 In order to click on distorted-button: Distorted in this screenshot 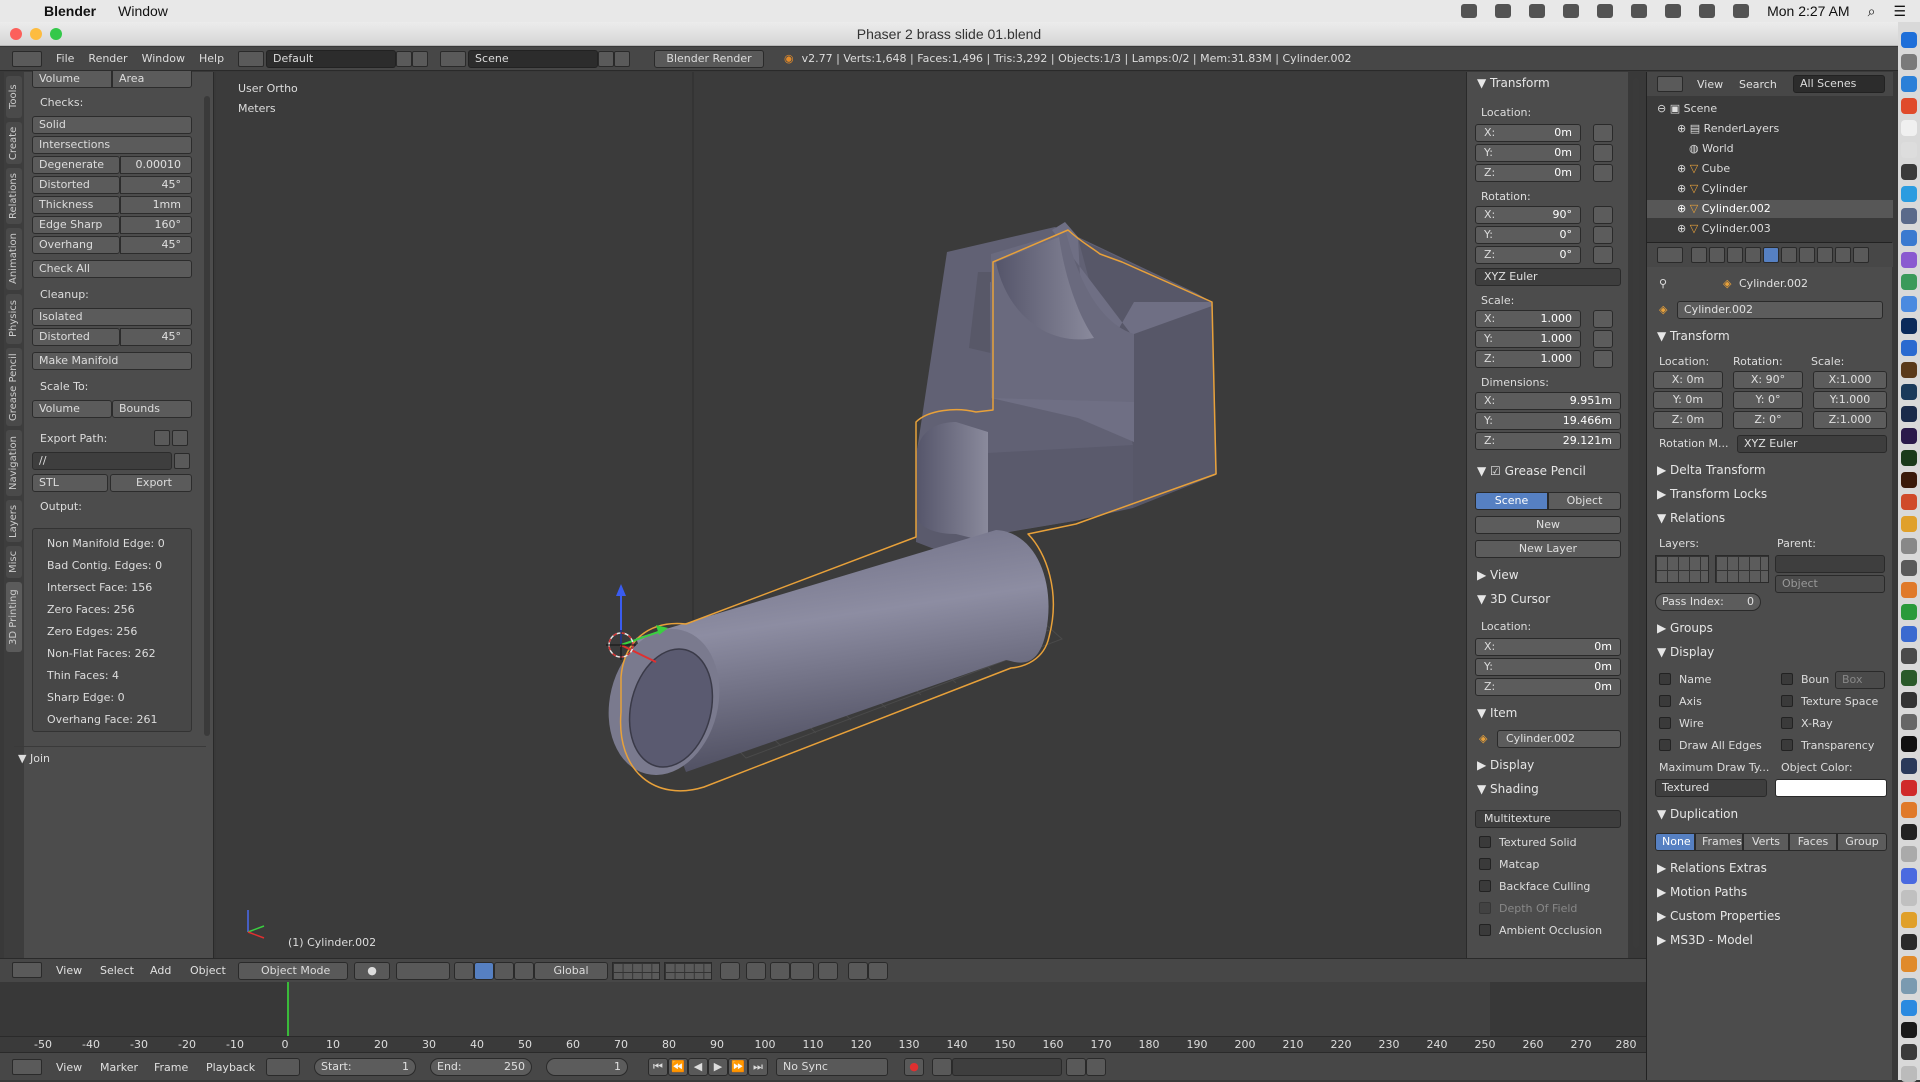, I will do `click(76, 185)`.